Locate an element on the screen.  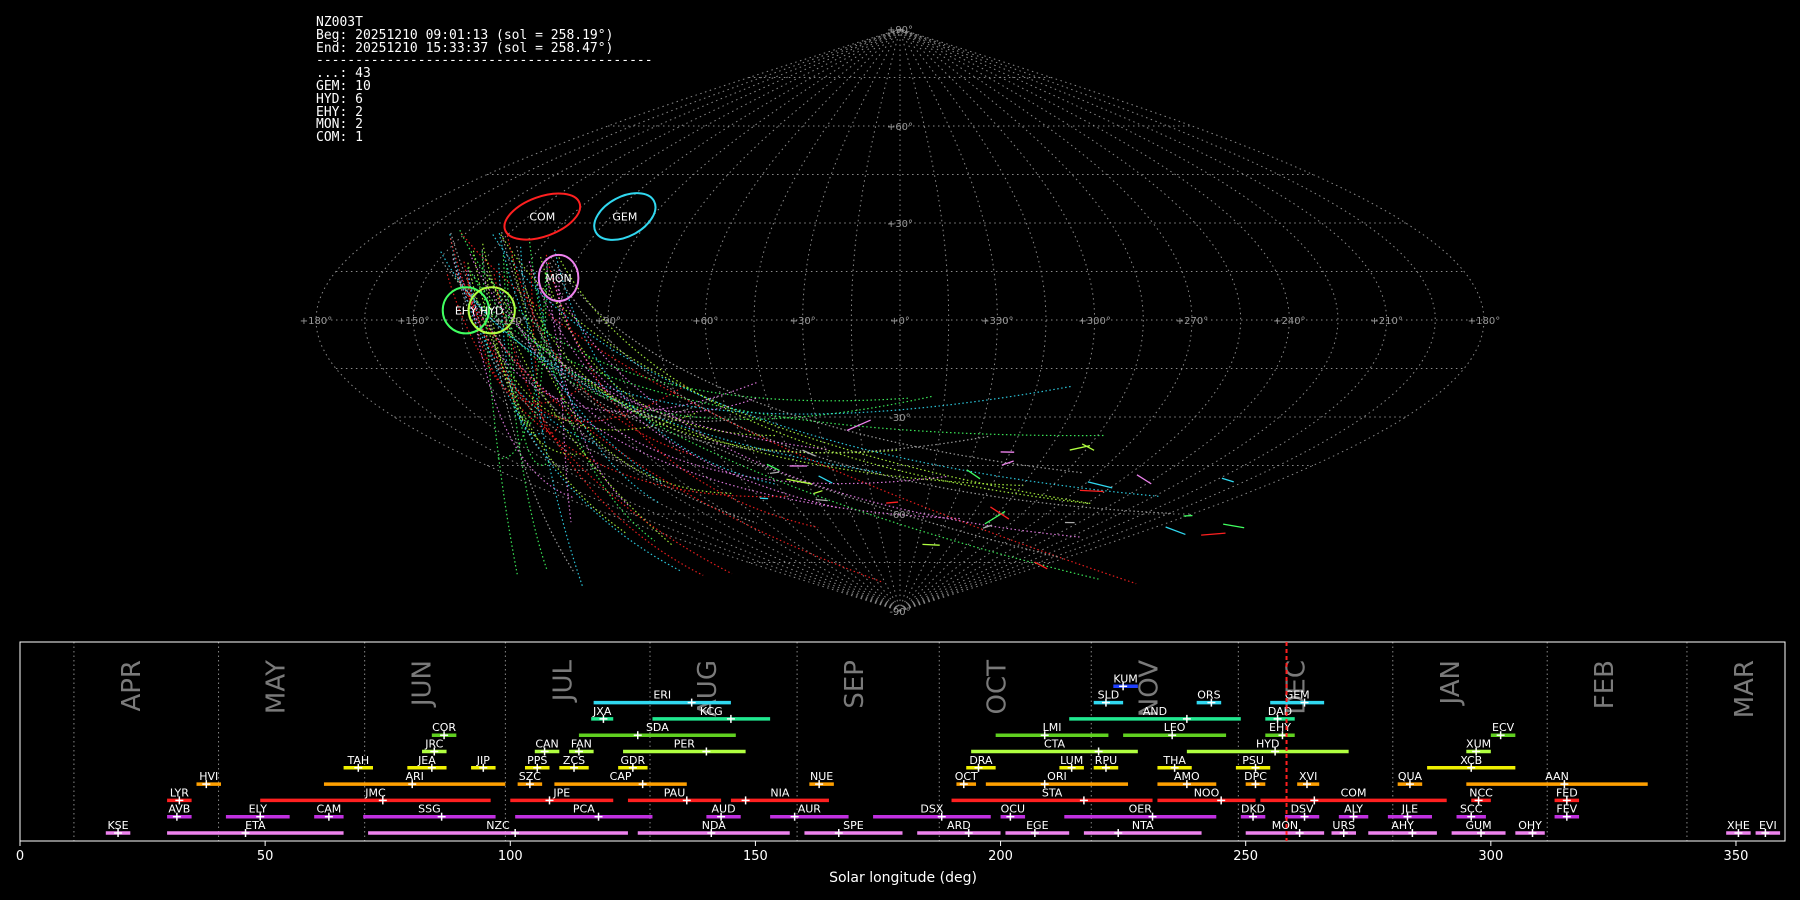
shower-label: LEO is located at coordinates (1175, 727).